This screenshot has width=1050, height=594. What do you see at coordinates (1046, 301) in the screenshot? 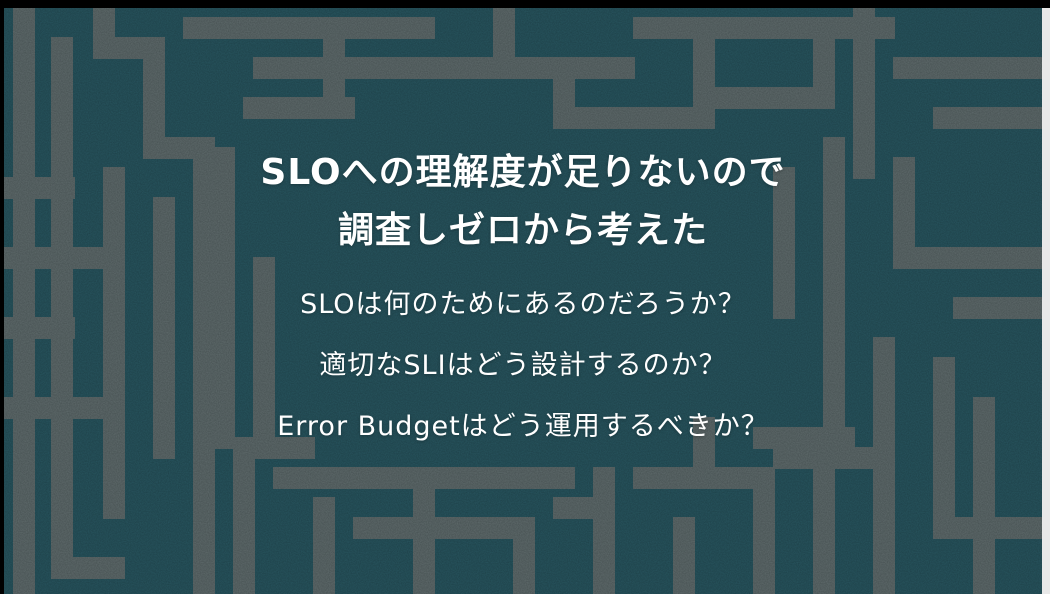
I see `right-edge-strip` at bounding box center [1046, 301].